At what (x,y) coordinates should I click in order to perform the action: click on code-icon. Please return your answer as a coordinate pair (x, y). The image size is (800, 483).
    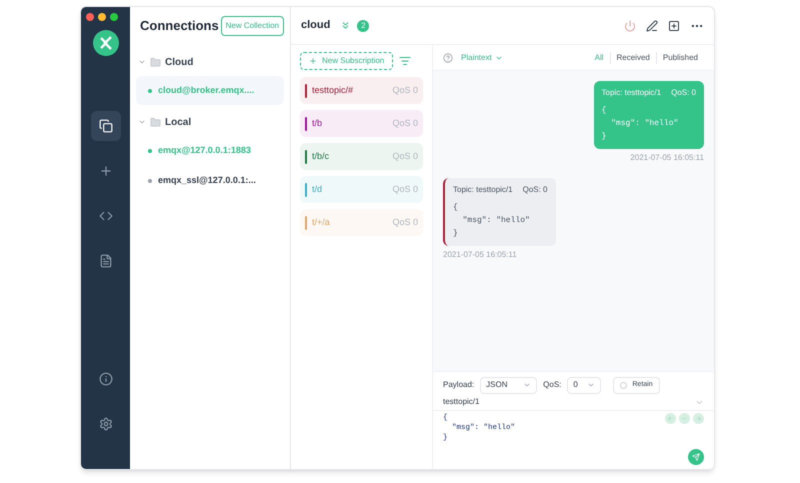
    Looking at the image, I should click on (105, 216).